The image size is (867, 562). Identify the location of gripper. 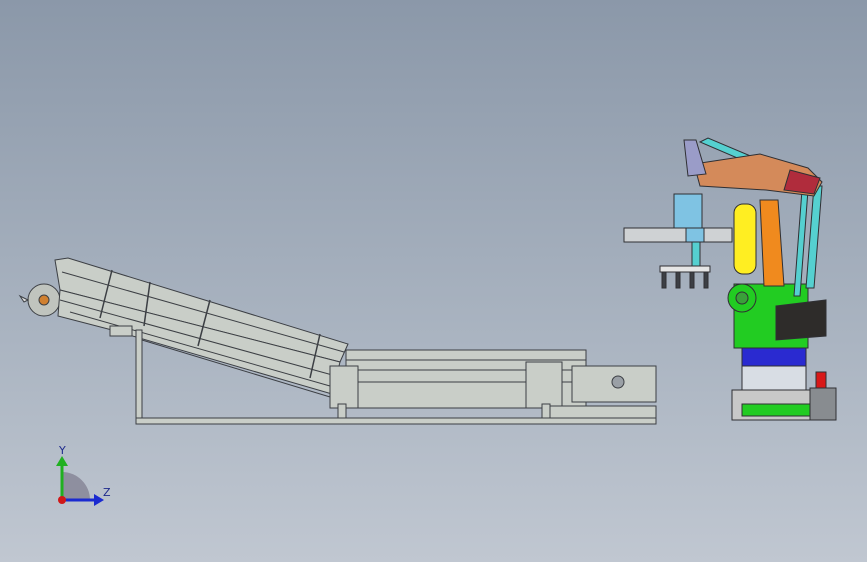
(678, 241).